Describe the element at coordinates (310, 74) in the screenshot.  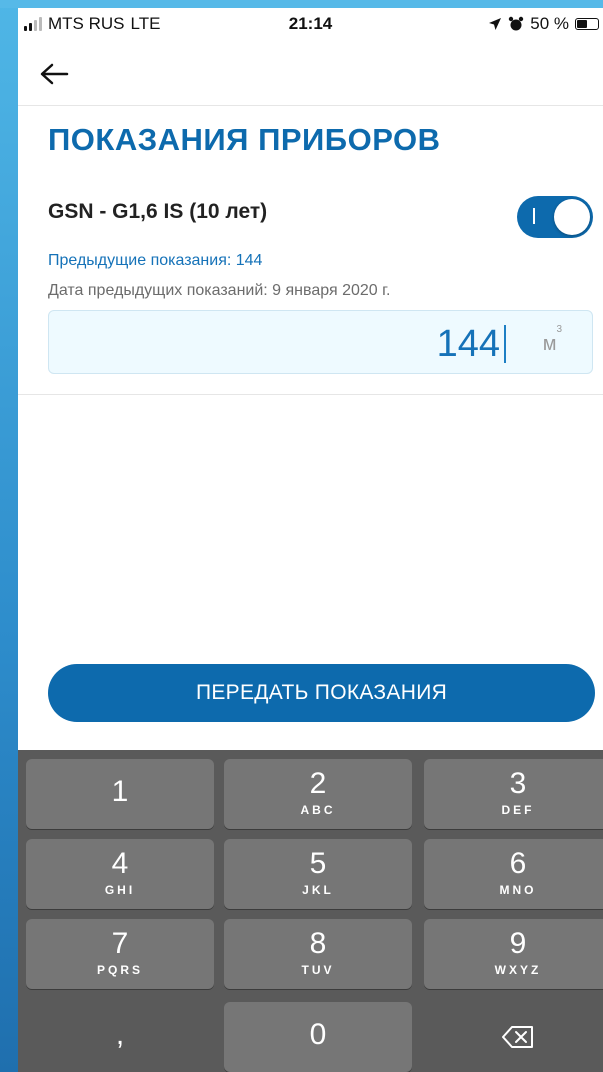
I see `nav-bar` at that location.